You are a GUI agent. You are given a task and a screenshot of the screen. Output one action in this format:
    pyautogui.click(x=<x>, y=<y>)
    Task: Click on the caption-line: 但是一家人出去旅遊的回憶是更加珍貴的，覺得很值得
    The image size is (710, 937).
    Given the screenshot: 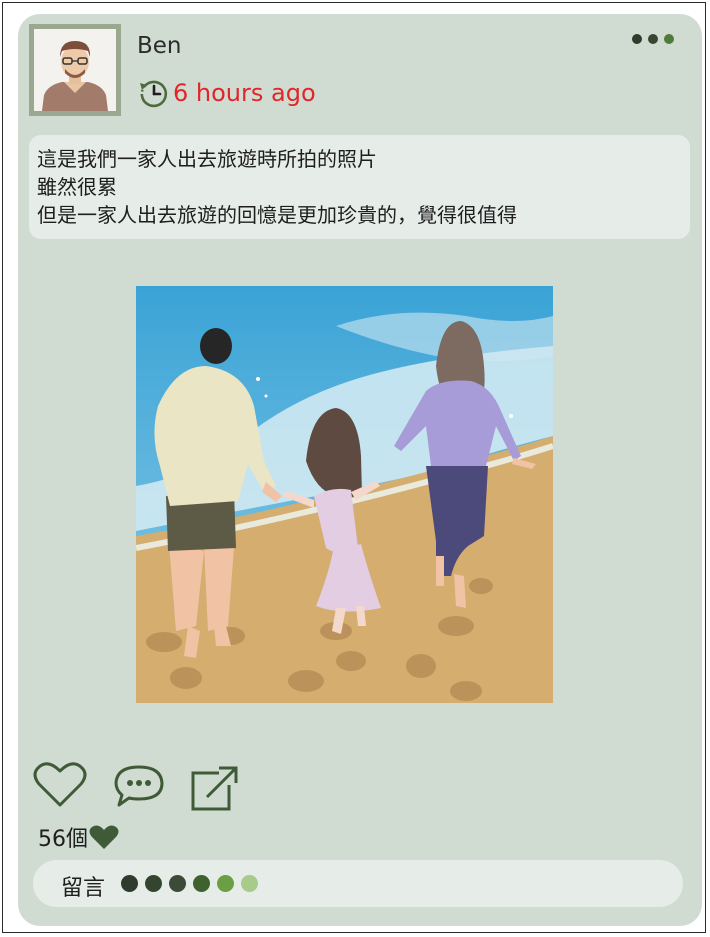 What is the action you would take?
    pyautogui.click(x=277, y=215)
    